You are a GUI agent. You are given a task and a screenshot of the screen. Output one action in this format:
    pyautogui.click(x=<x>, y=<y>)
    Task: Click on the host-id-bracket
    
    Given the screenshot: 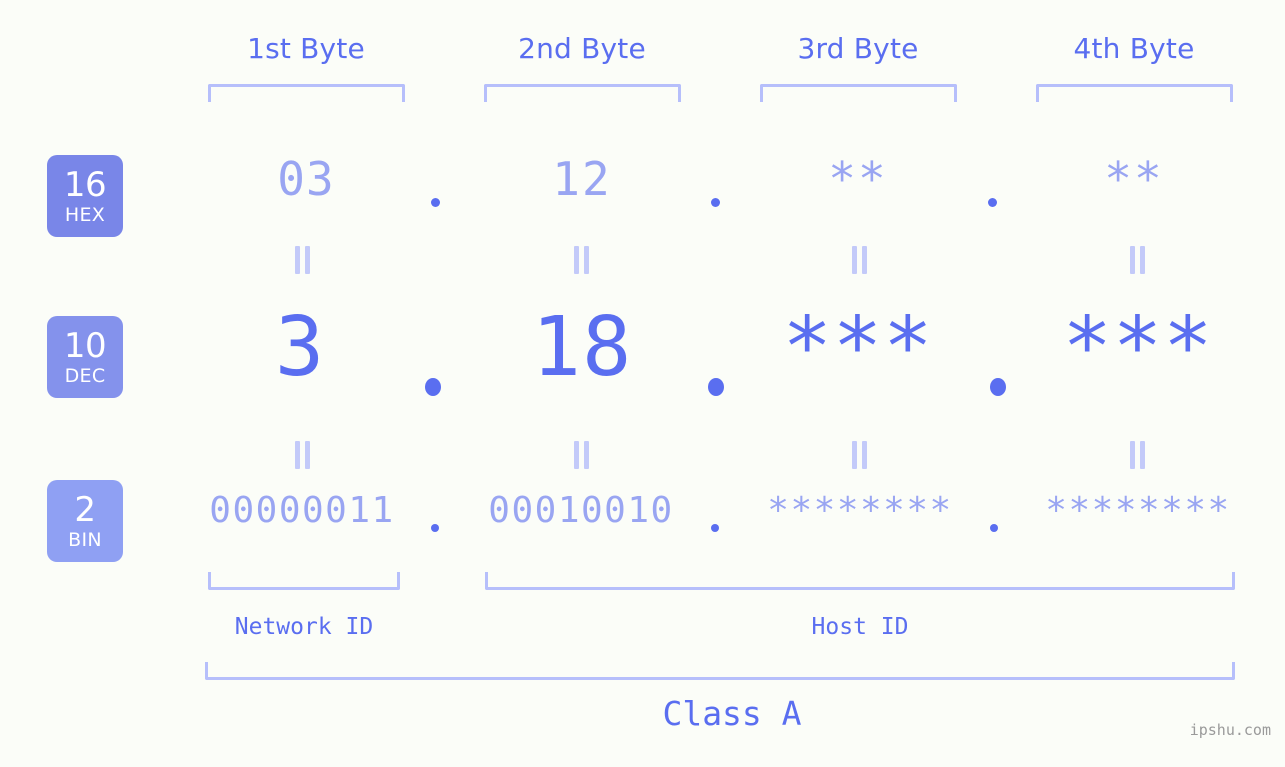 What is the action you would take?
    pyautogui.click(x=860, y=581)
    